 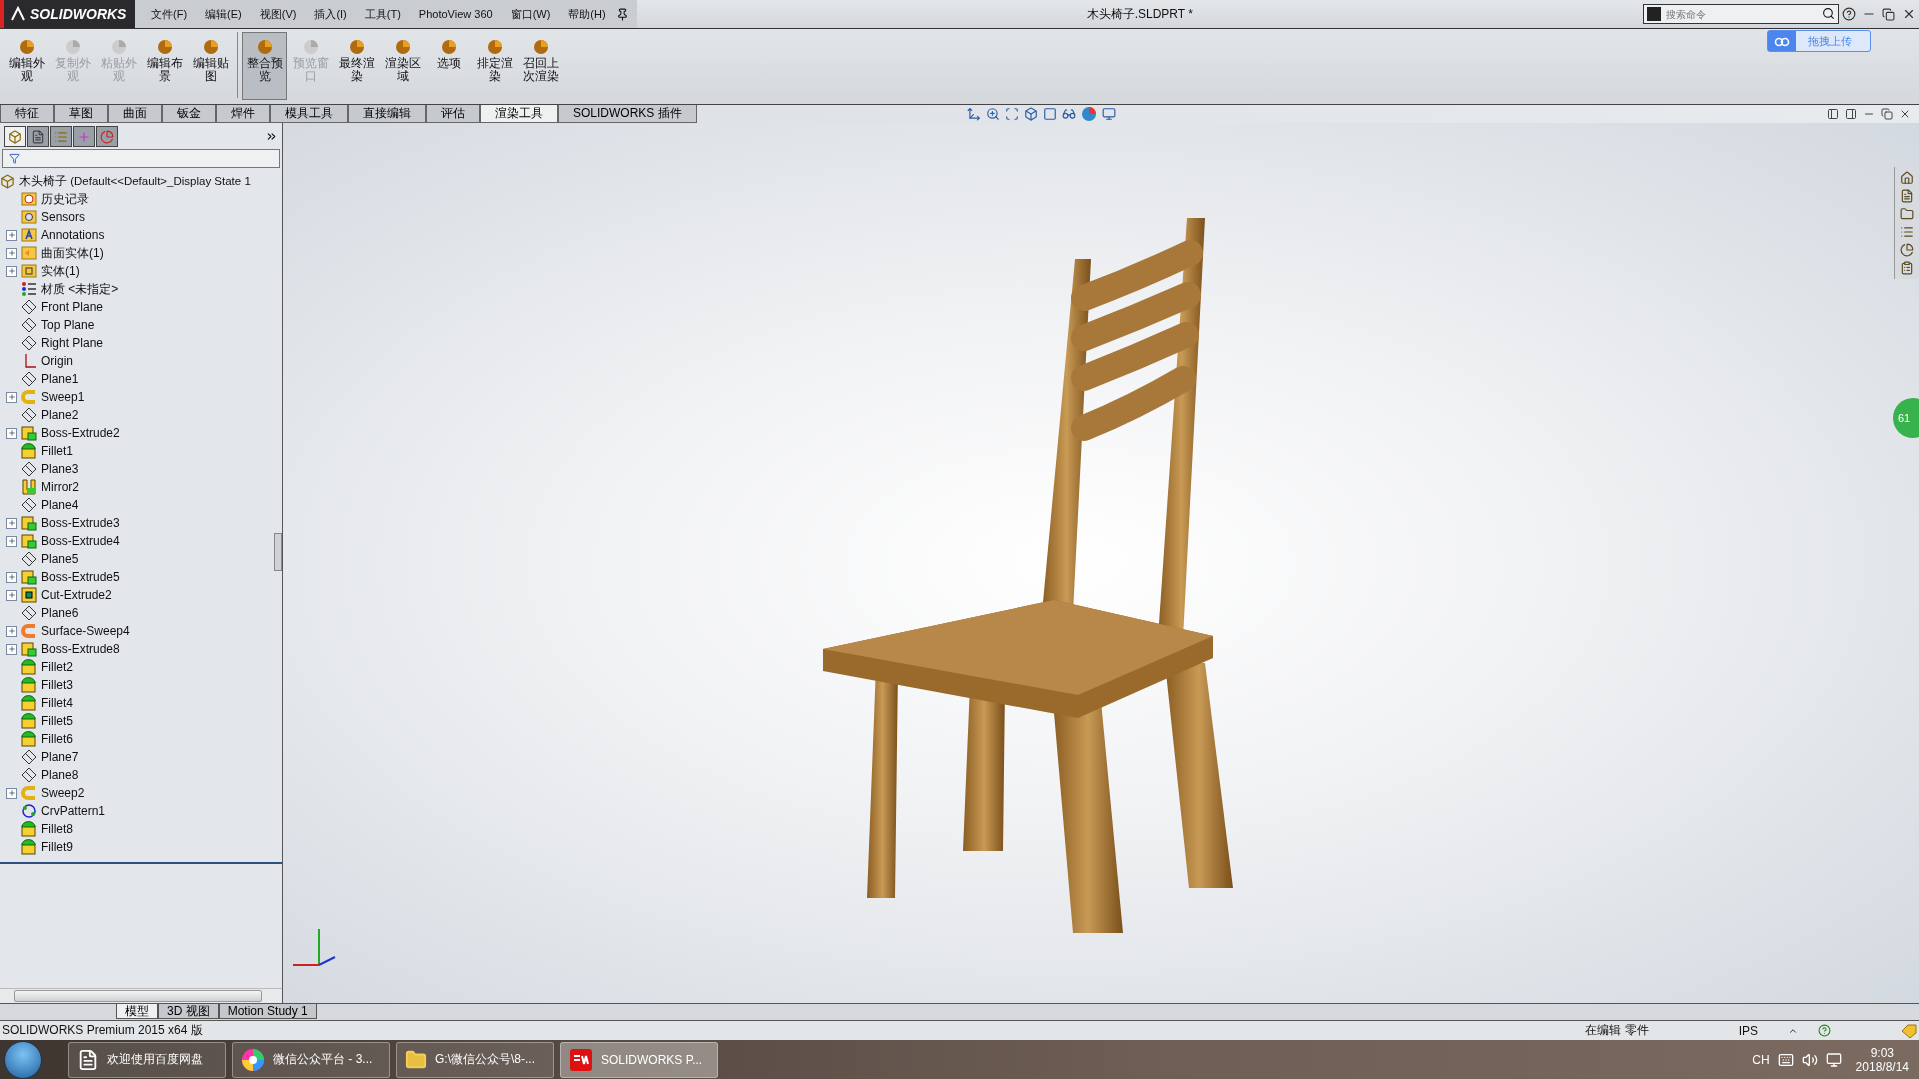 I want to click on menu-item: 工具(T), so click(x=382, y=14).